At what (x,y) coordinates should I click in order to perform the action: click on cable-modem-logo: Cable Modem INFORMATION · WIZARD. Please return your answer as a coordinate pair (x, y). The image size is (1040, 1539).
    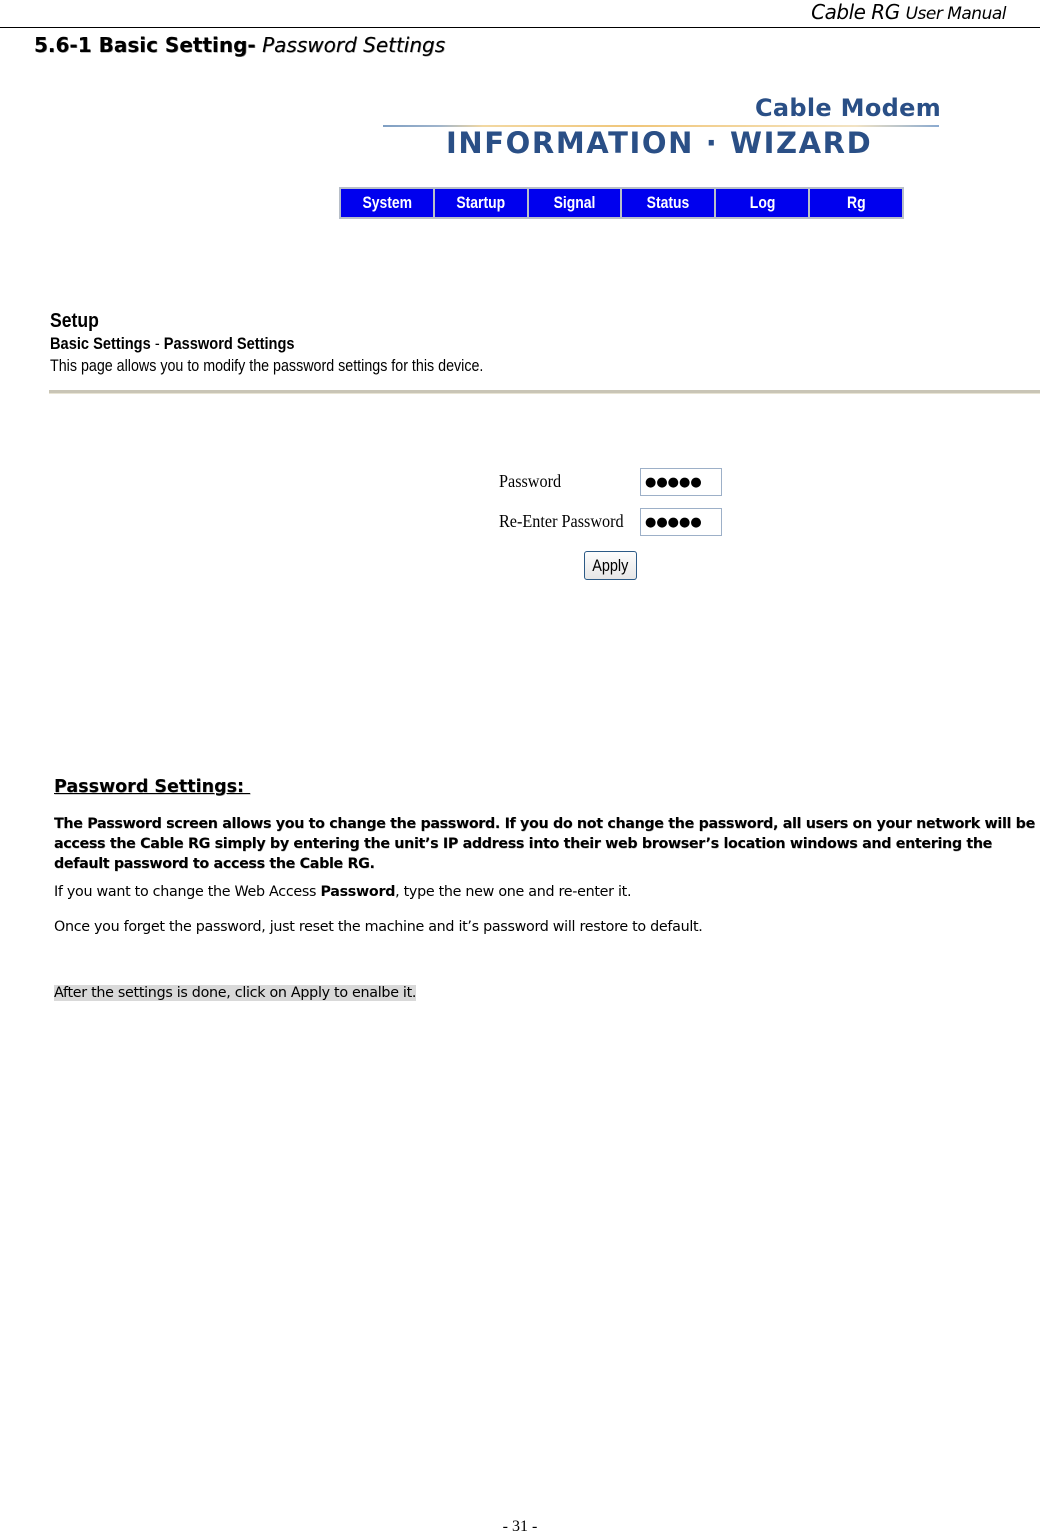
    Looking at the image, I should click on (663, 127).